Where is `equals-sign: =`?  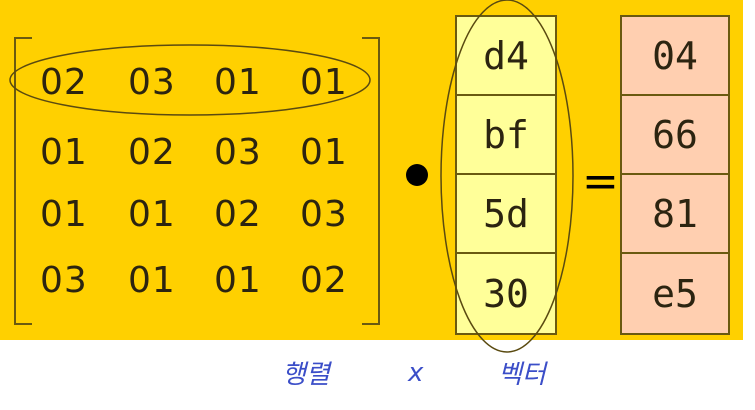 equals-sign: = is located at coordinates (600, 181).